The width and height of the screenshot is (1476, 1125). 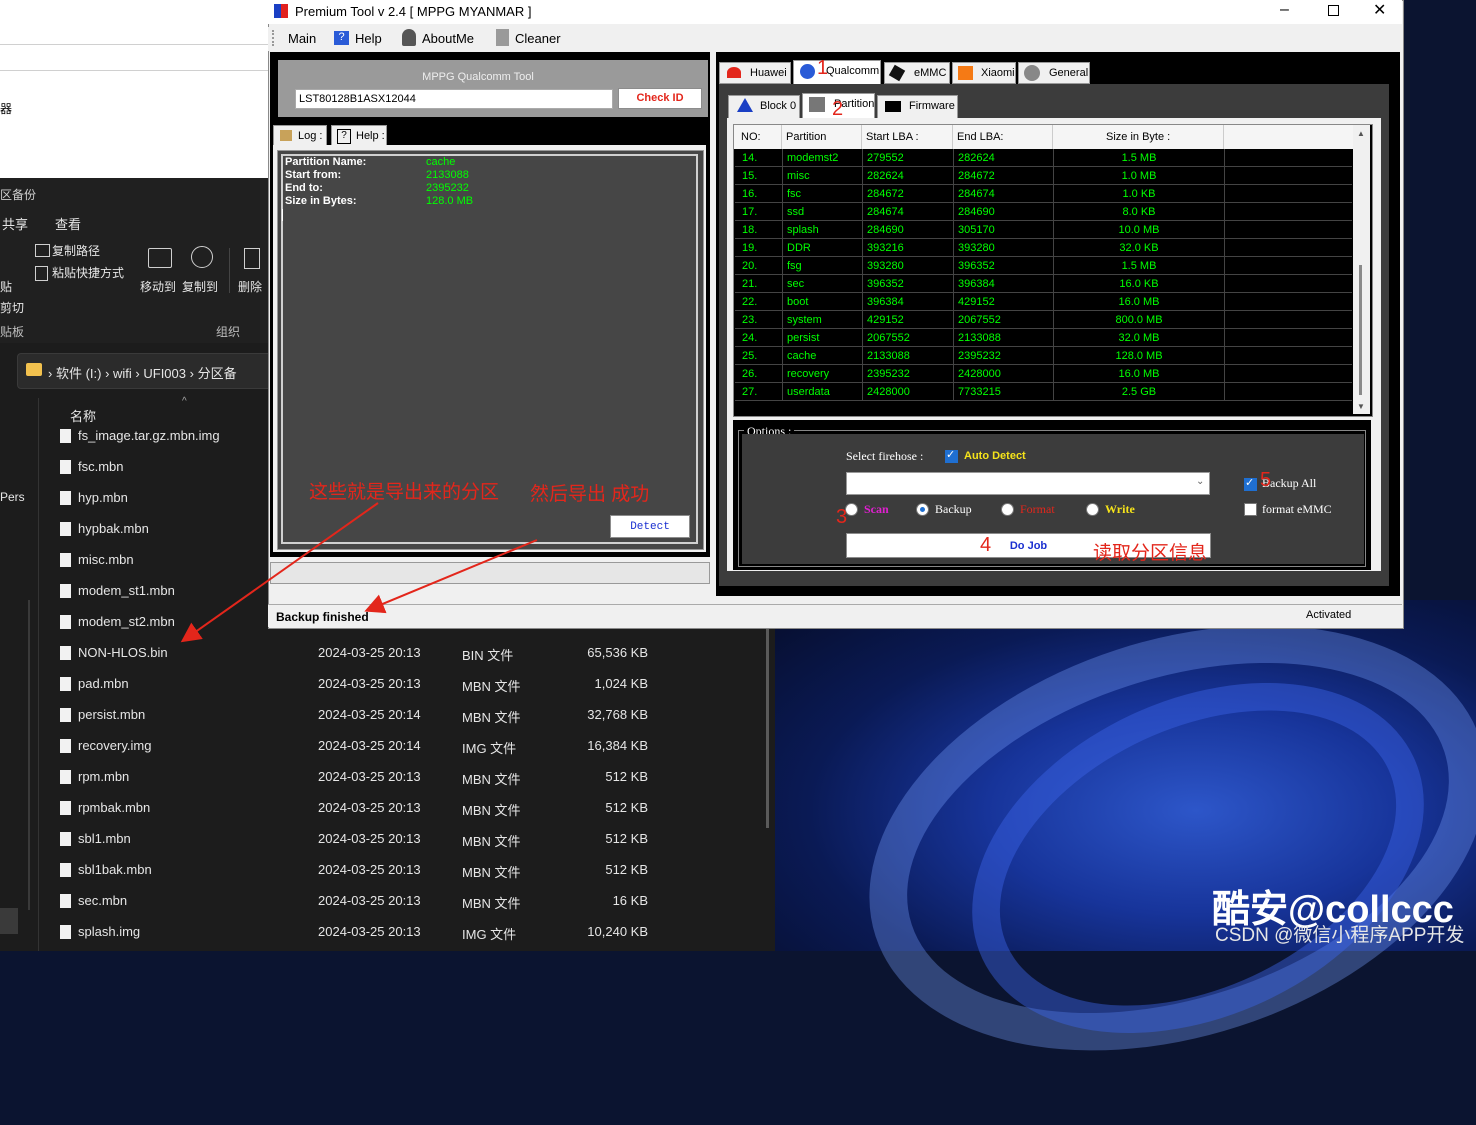 I want to click on arrow-to-files, so click(x=279, y=572).